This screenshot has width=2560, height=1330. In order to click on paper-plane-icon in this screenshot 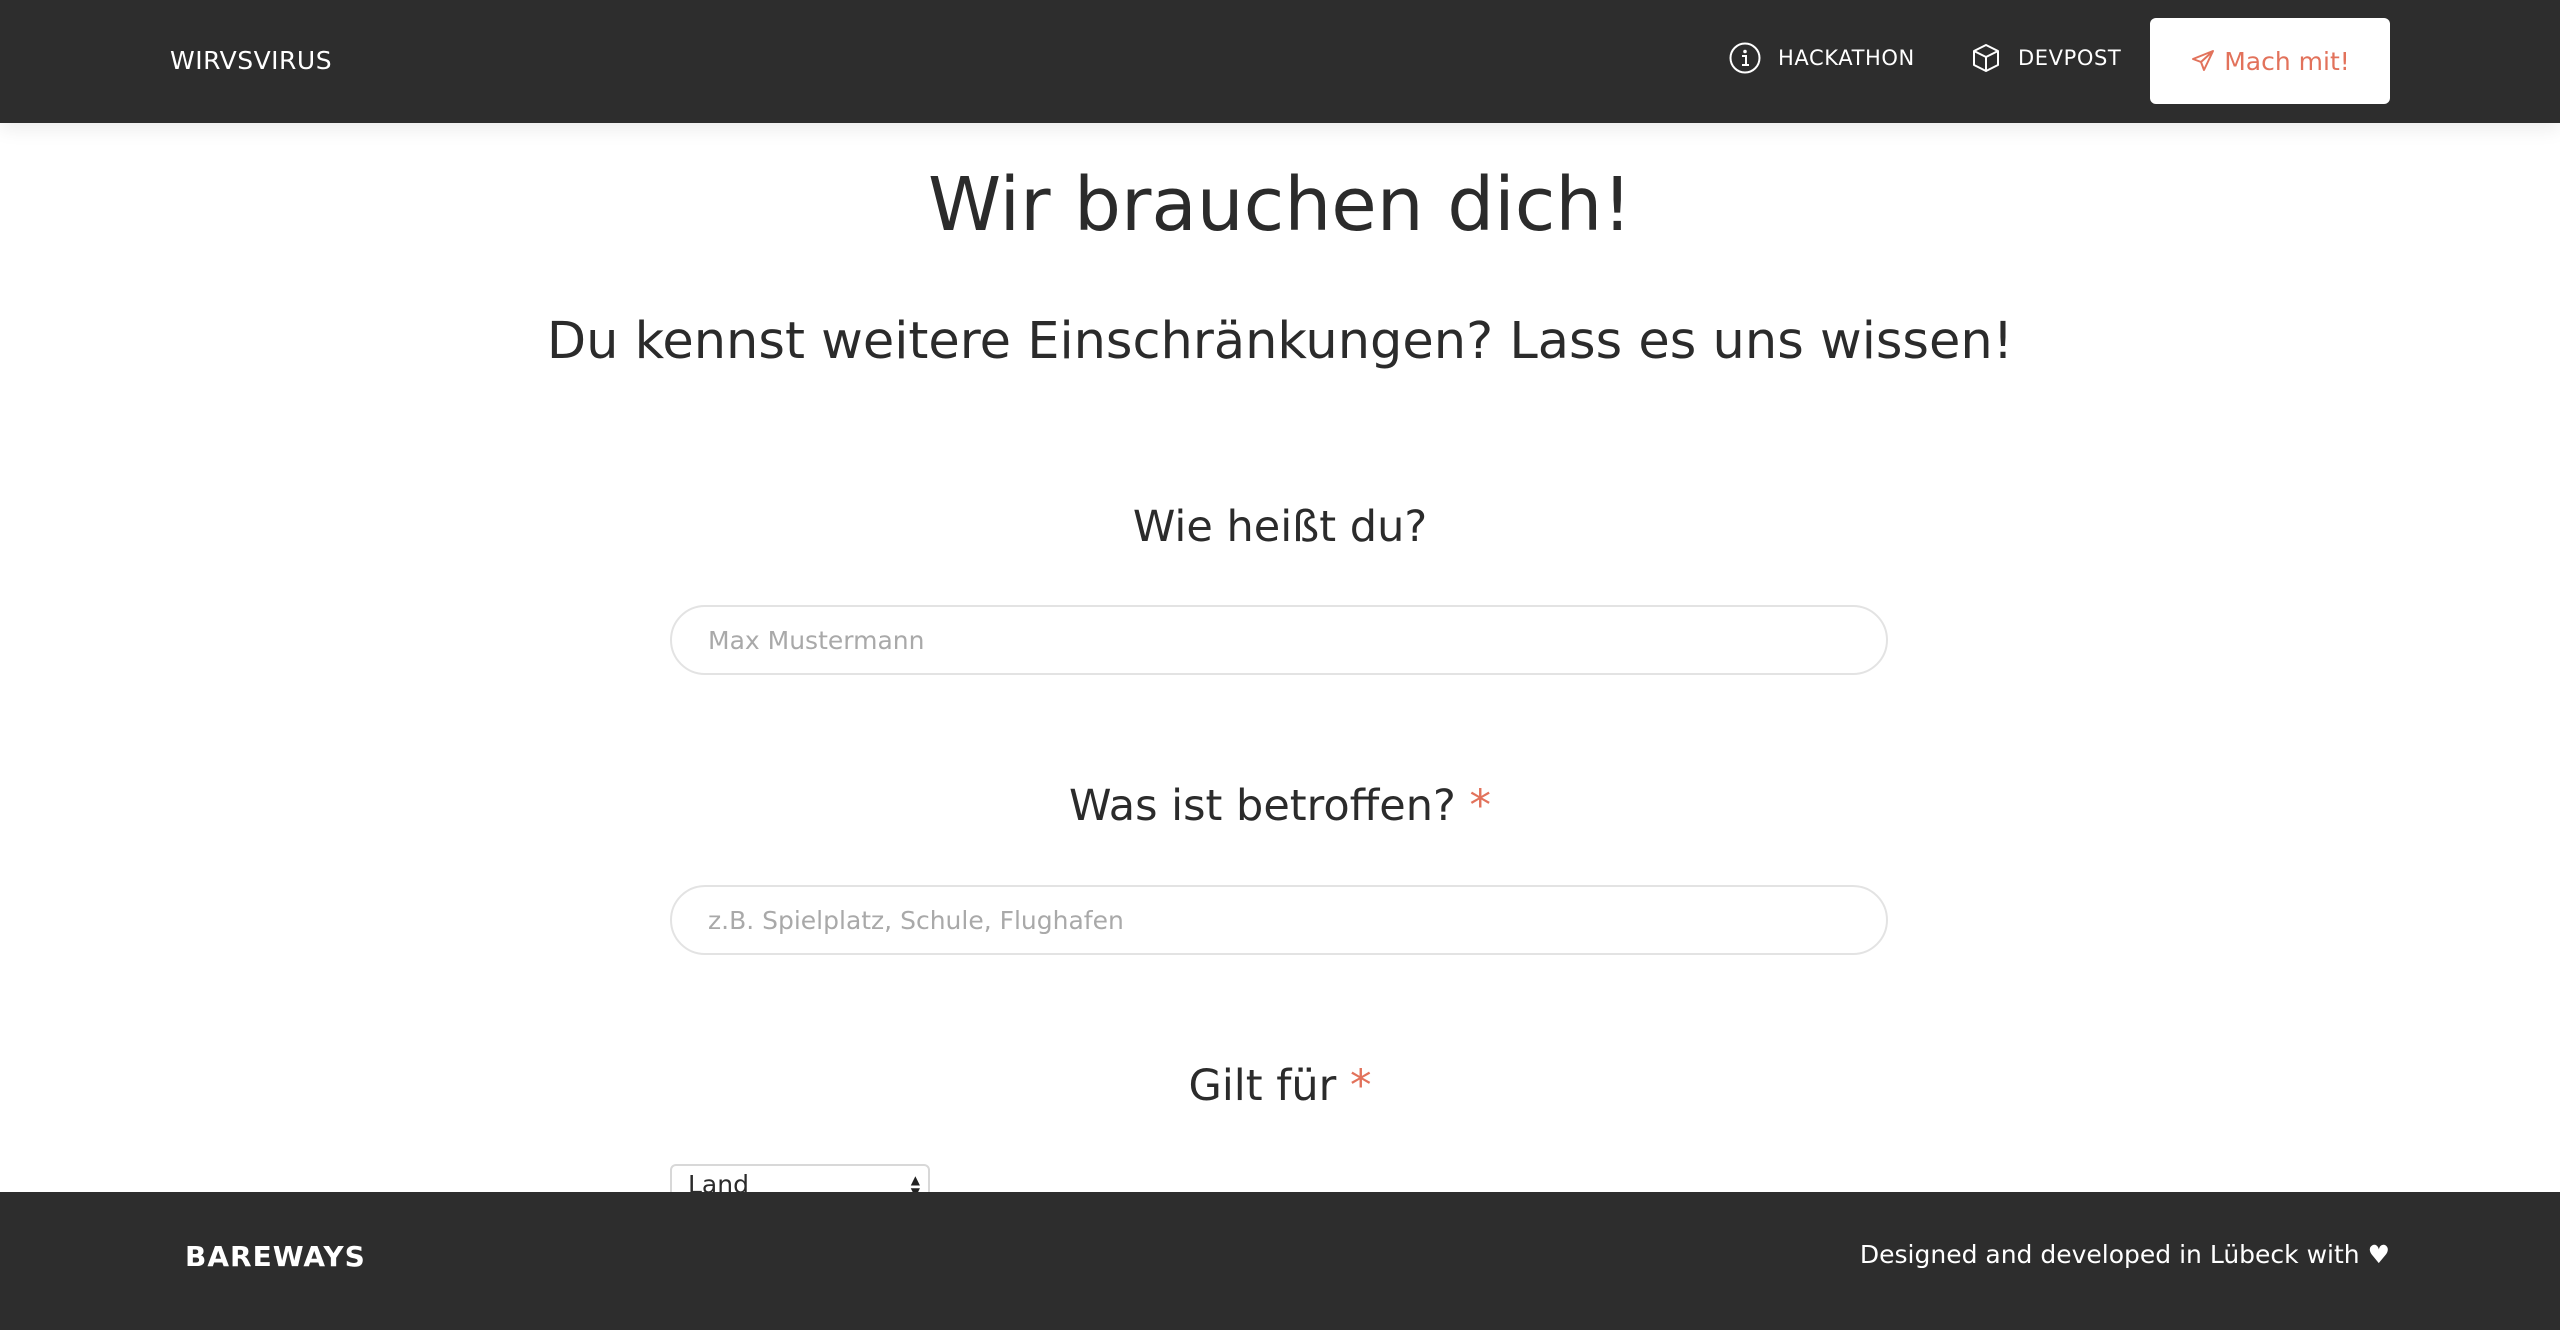, I will do `click(2203, 60)`.